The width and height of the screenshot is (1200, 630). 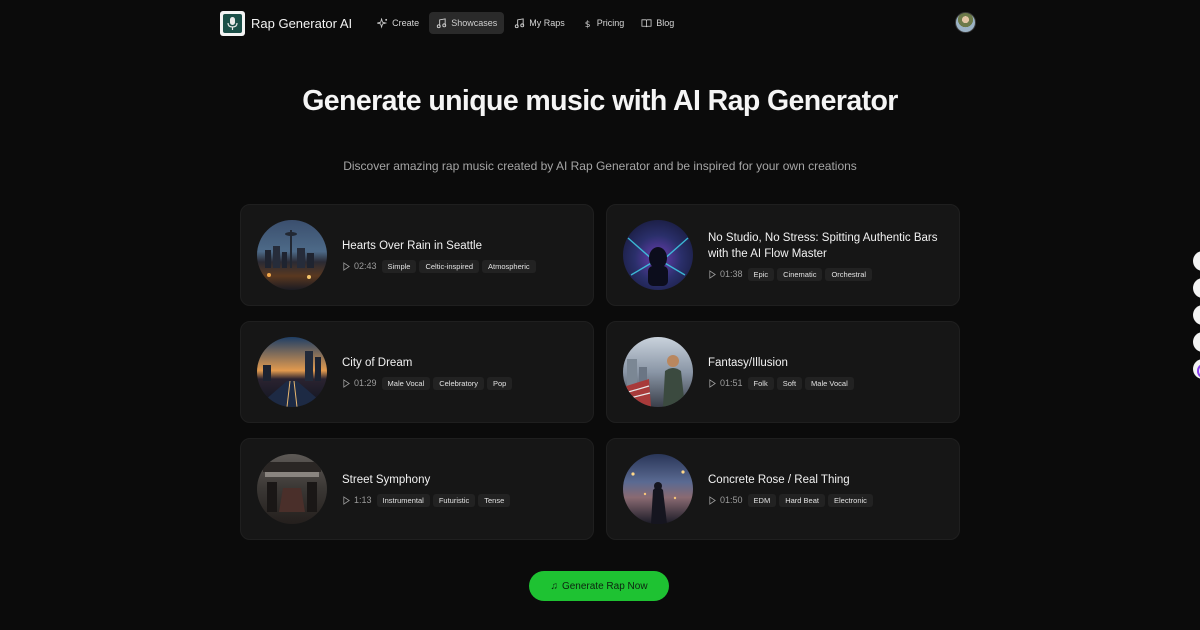 What do you see at coordinates (1196, 369) in the screenshot?
I see `side-chat-icon` at bounding box center [1196, 369].